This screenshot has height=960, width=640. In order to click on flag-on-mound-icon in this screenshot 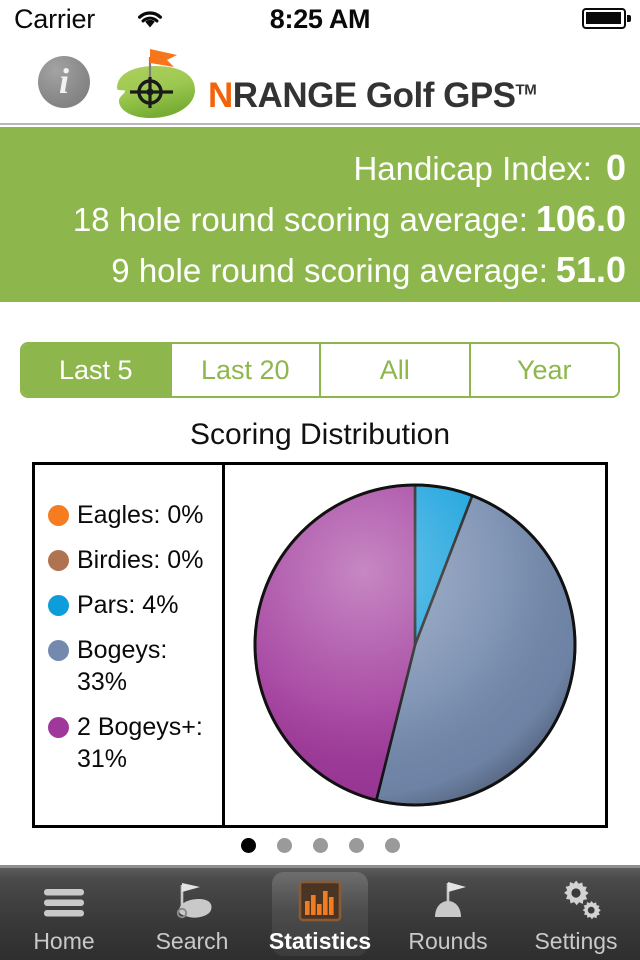, I will do `click(450, 899)`.